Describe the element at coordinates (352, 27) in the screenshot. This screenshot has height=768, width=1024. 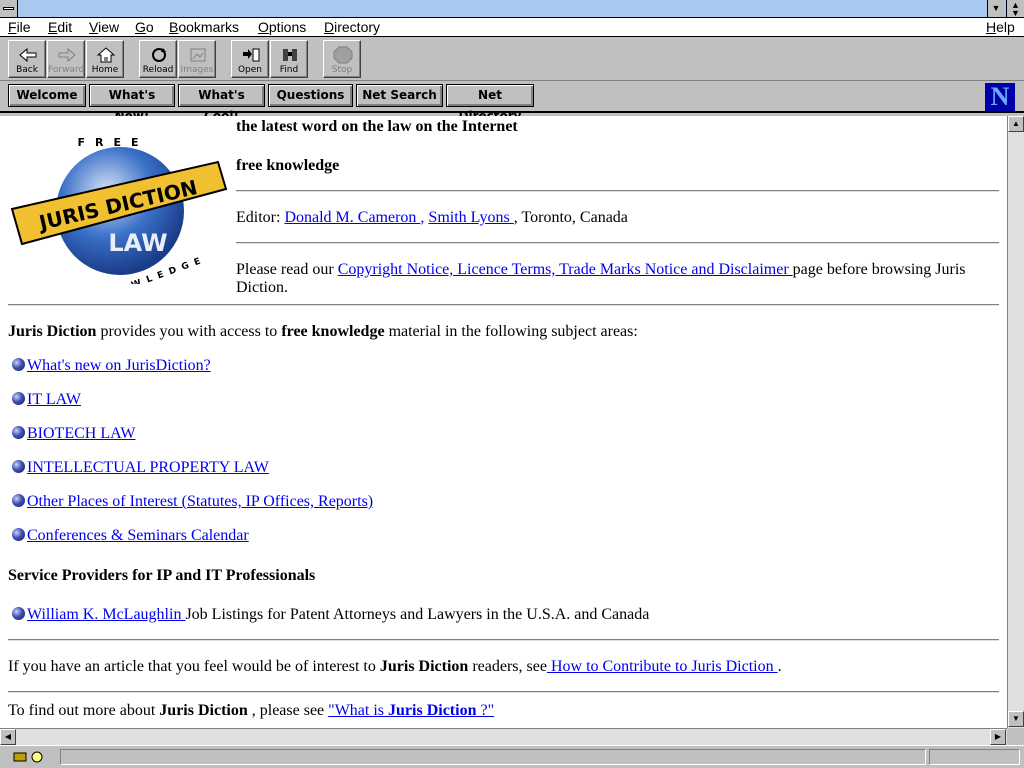
I see `menu-directory: Directory` at that location.